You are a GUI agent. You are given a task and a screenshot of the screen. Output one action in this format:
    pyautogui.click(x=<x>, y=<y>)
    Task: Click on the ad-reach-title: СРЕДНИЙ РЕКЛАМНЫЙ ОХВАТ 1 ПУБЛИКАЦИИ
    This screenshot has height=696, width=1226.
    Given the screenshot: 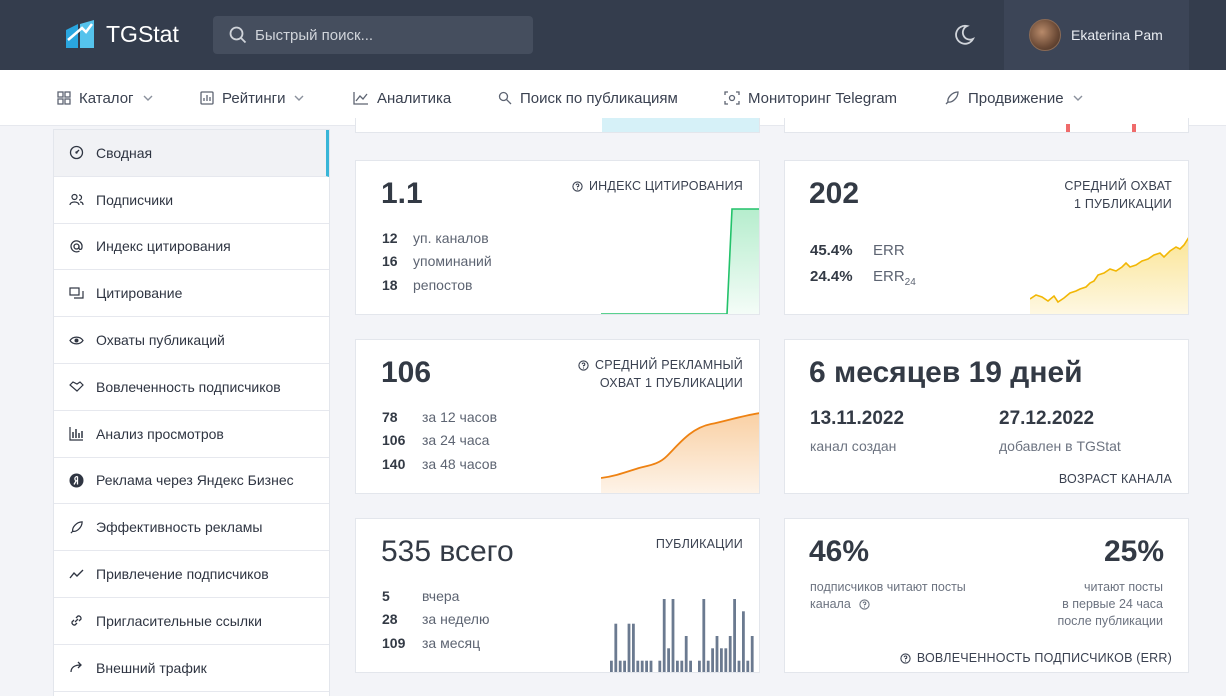 What is the action you would take?
    pyautogui.click(x=660, y=374)
    